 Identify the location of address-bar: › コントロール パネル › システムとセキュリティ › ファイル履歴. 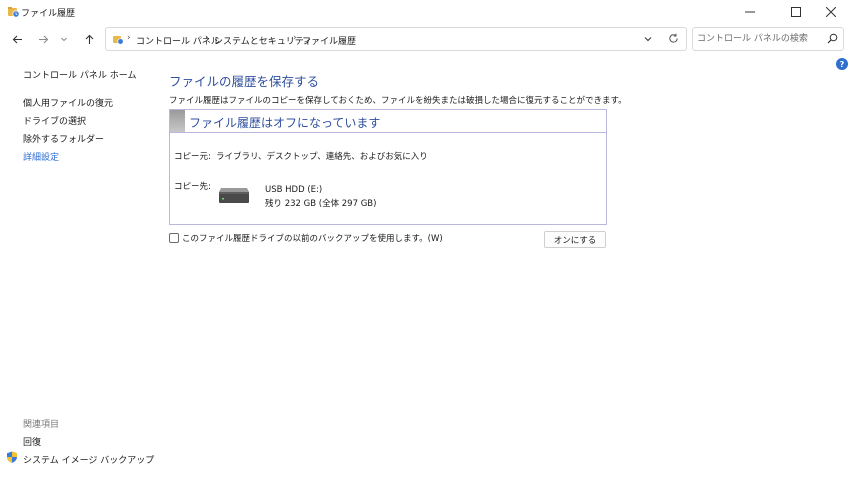
(396, 39).